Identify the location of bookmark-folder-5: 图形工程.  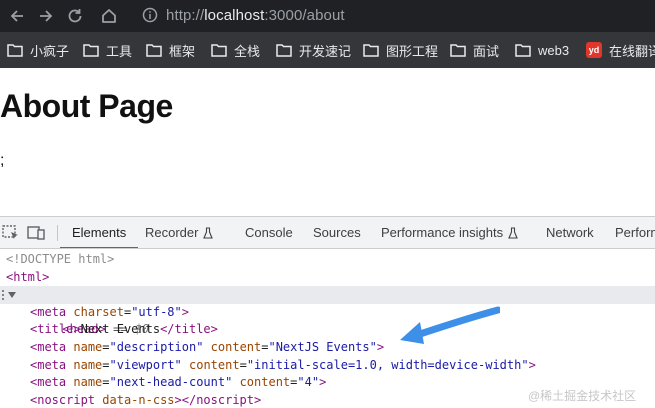
(400, 50).